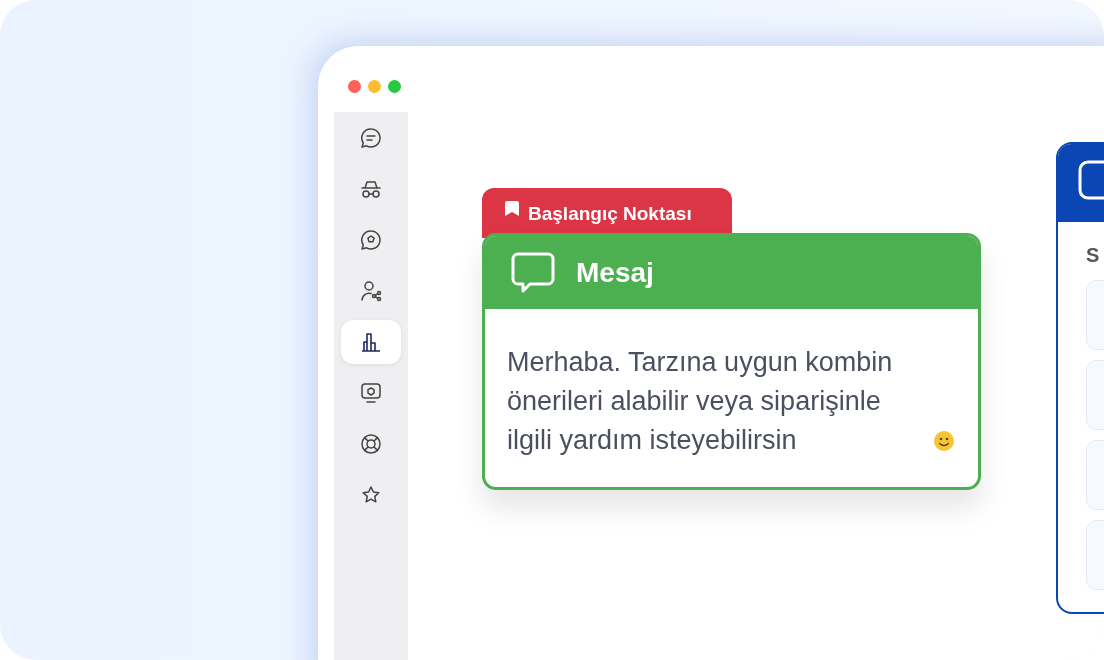 Image resolution: width=1104 pixels, height=660 pixels. I want to click on smiley-icon, so click(944, 441).